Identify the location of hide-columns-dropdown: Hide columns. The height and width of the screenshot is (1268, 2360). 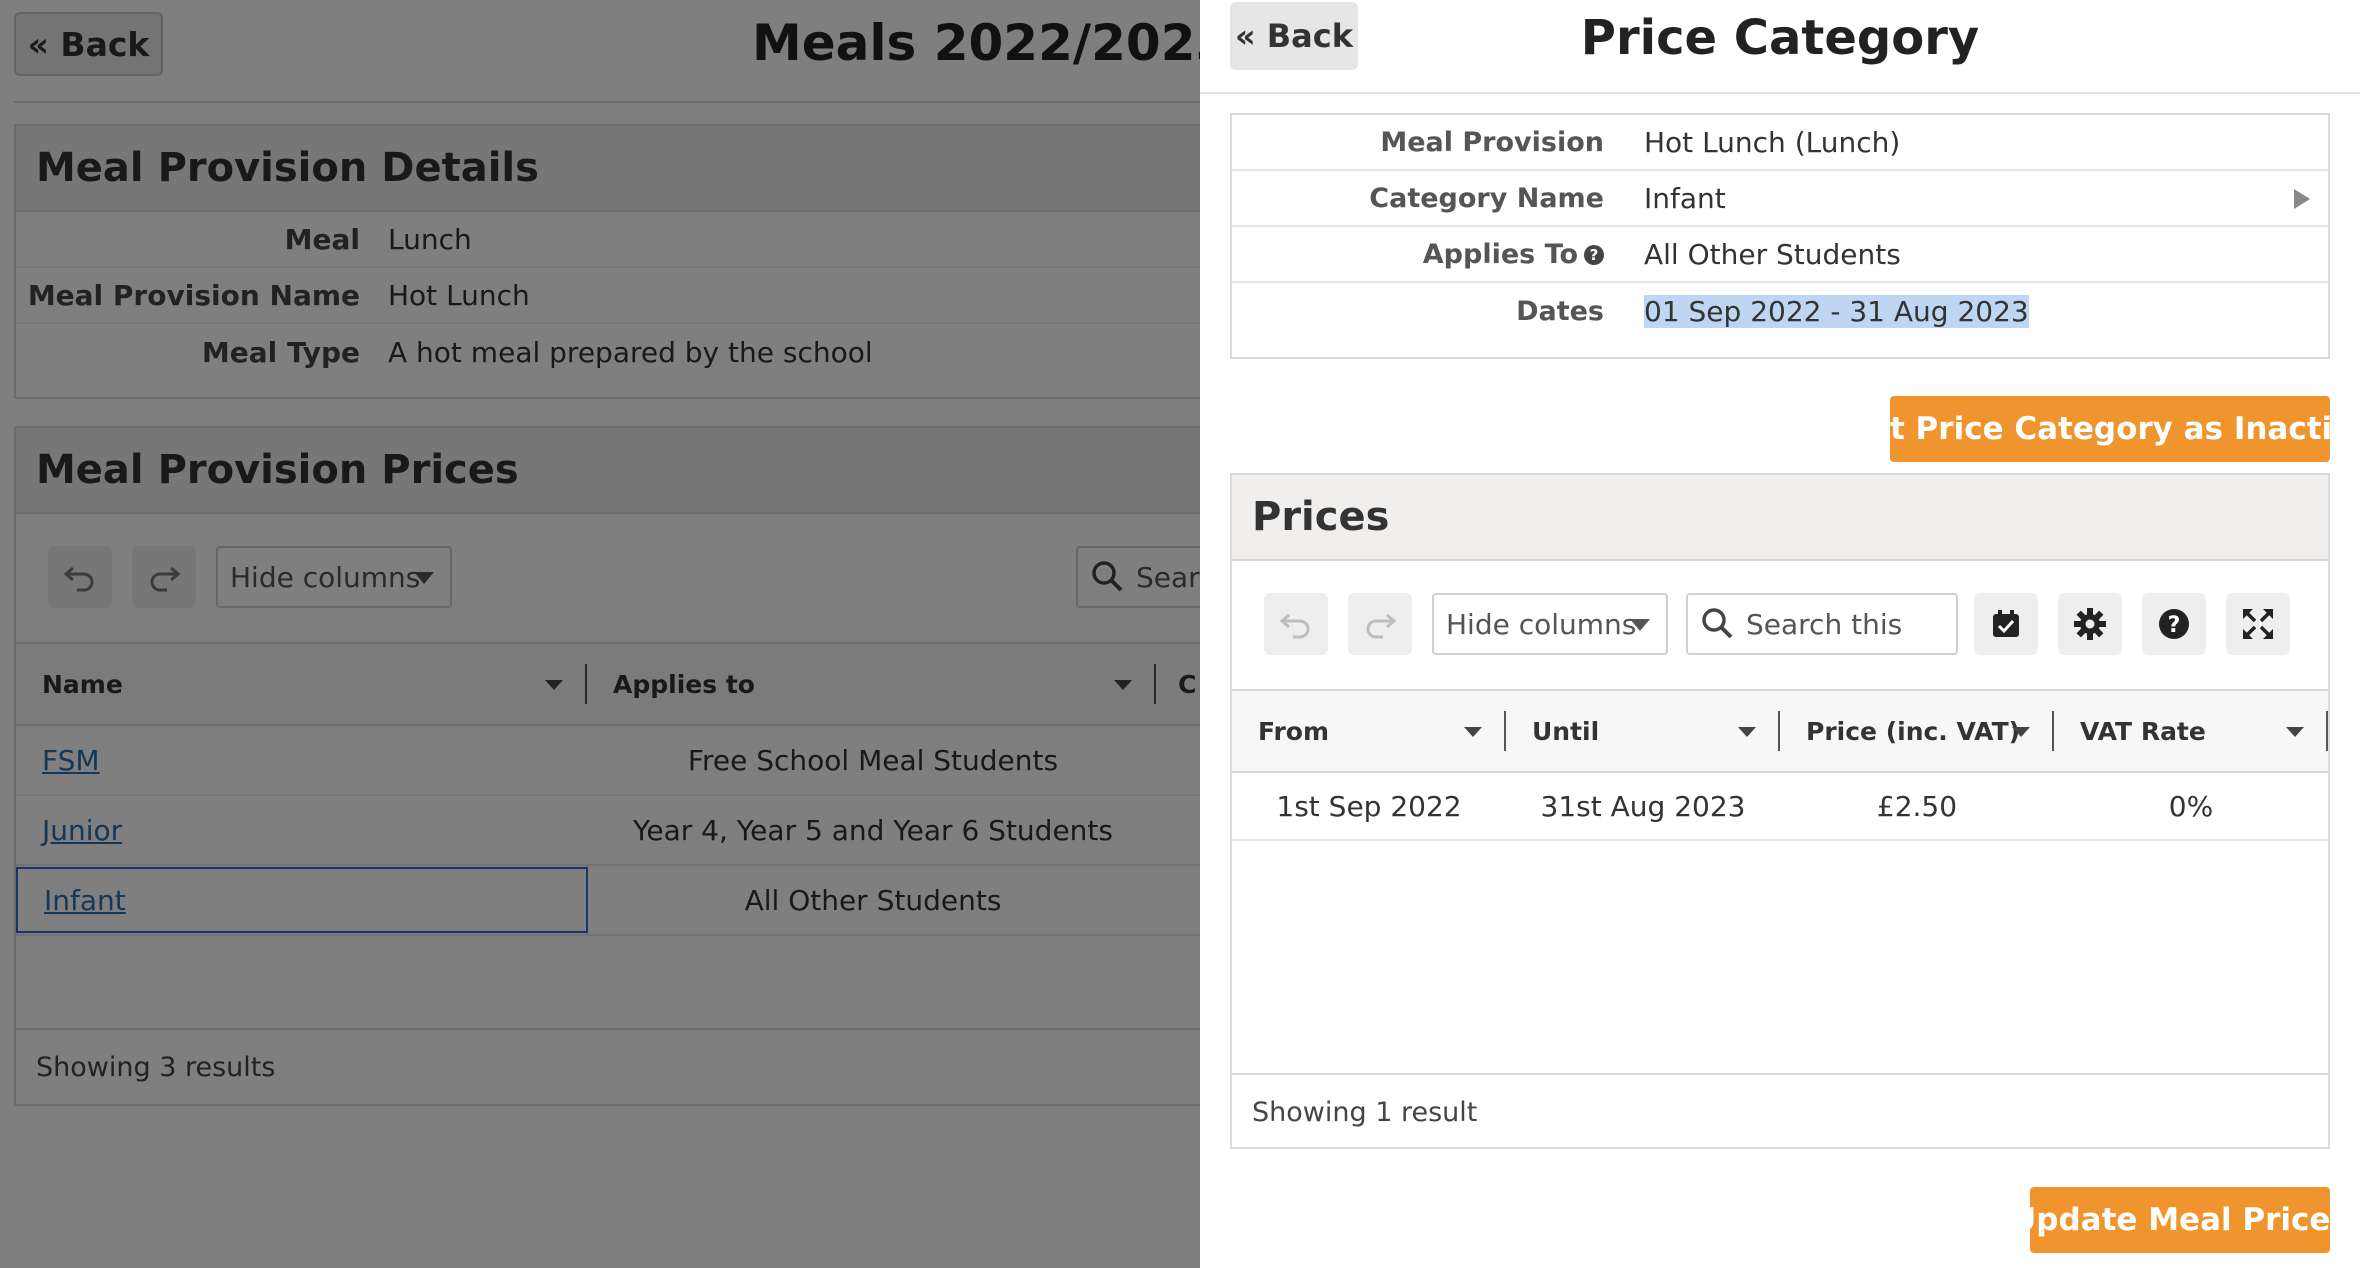
(1550, 624).